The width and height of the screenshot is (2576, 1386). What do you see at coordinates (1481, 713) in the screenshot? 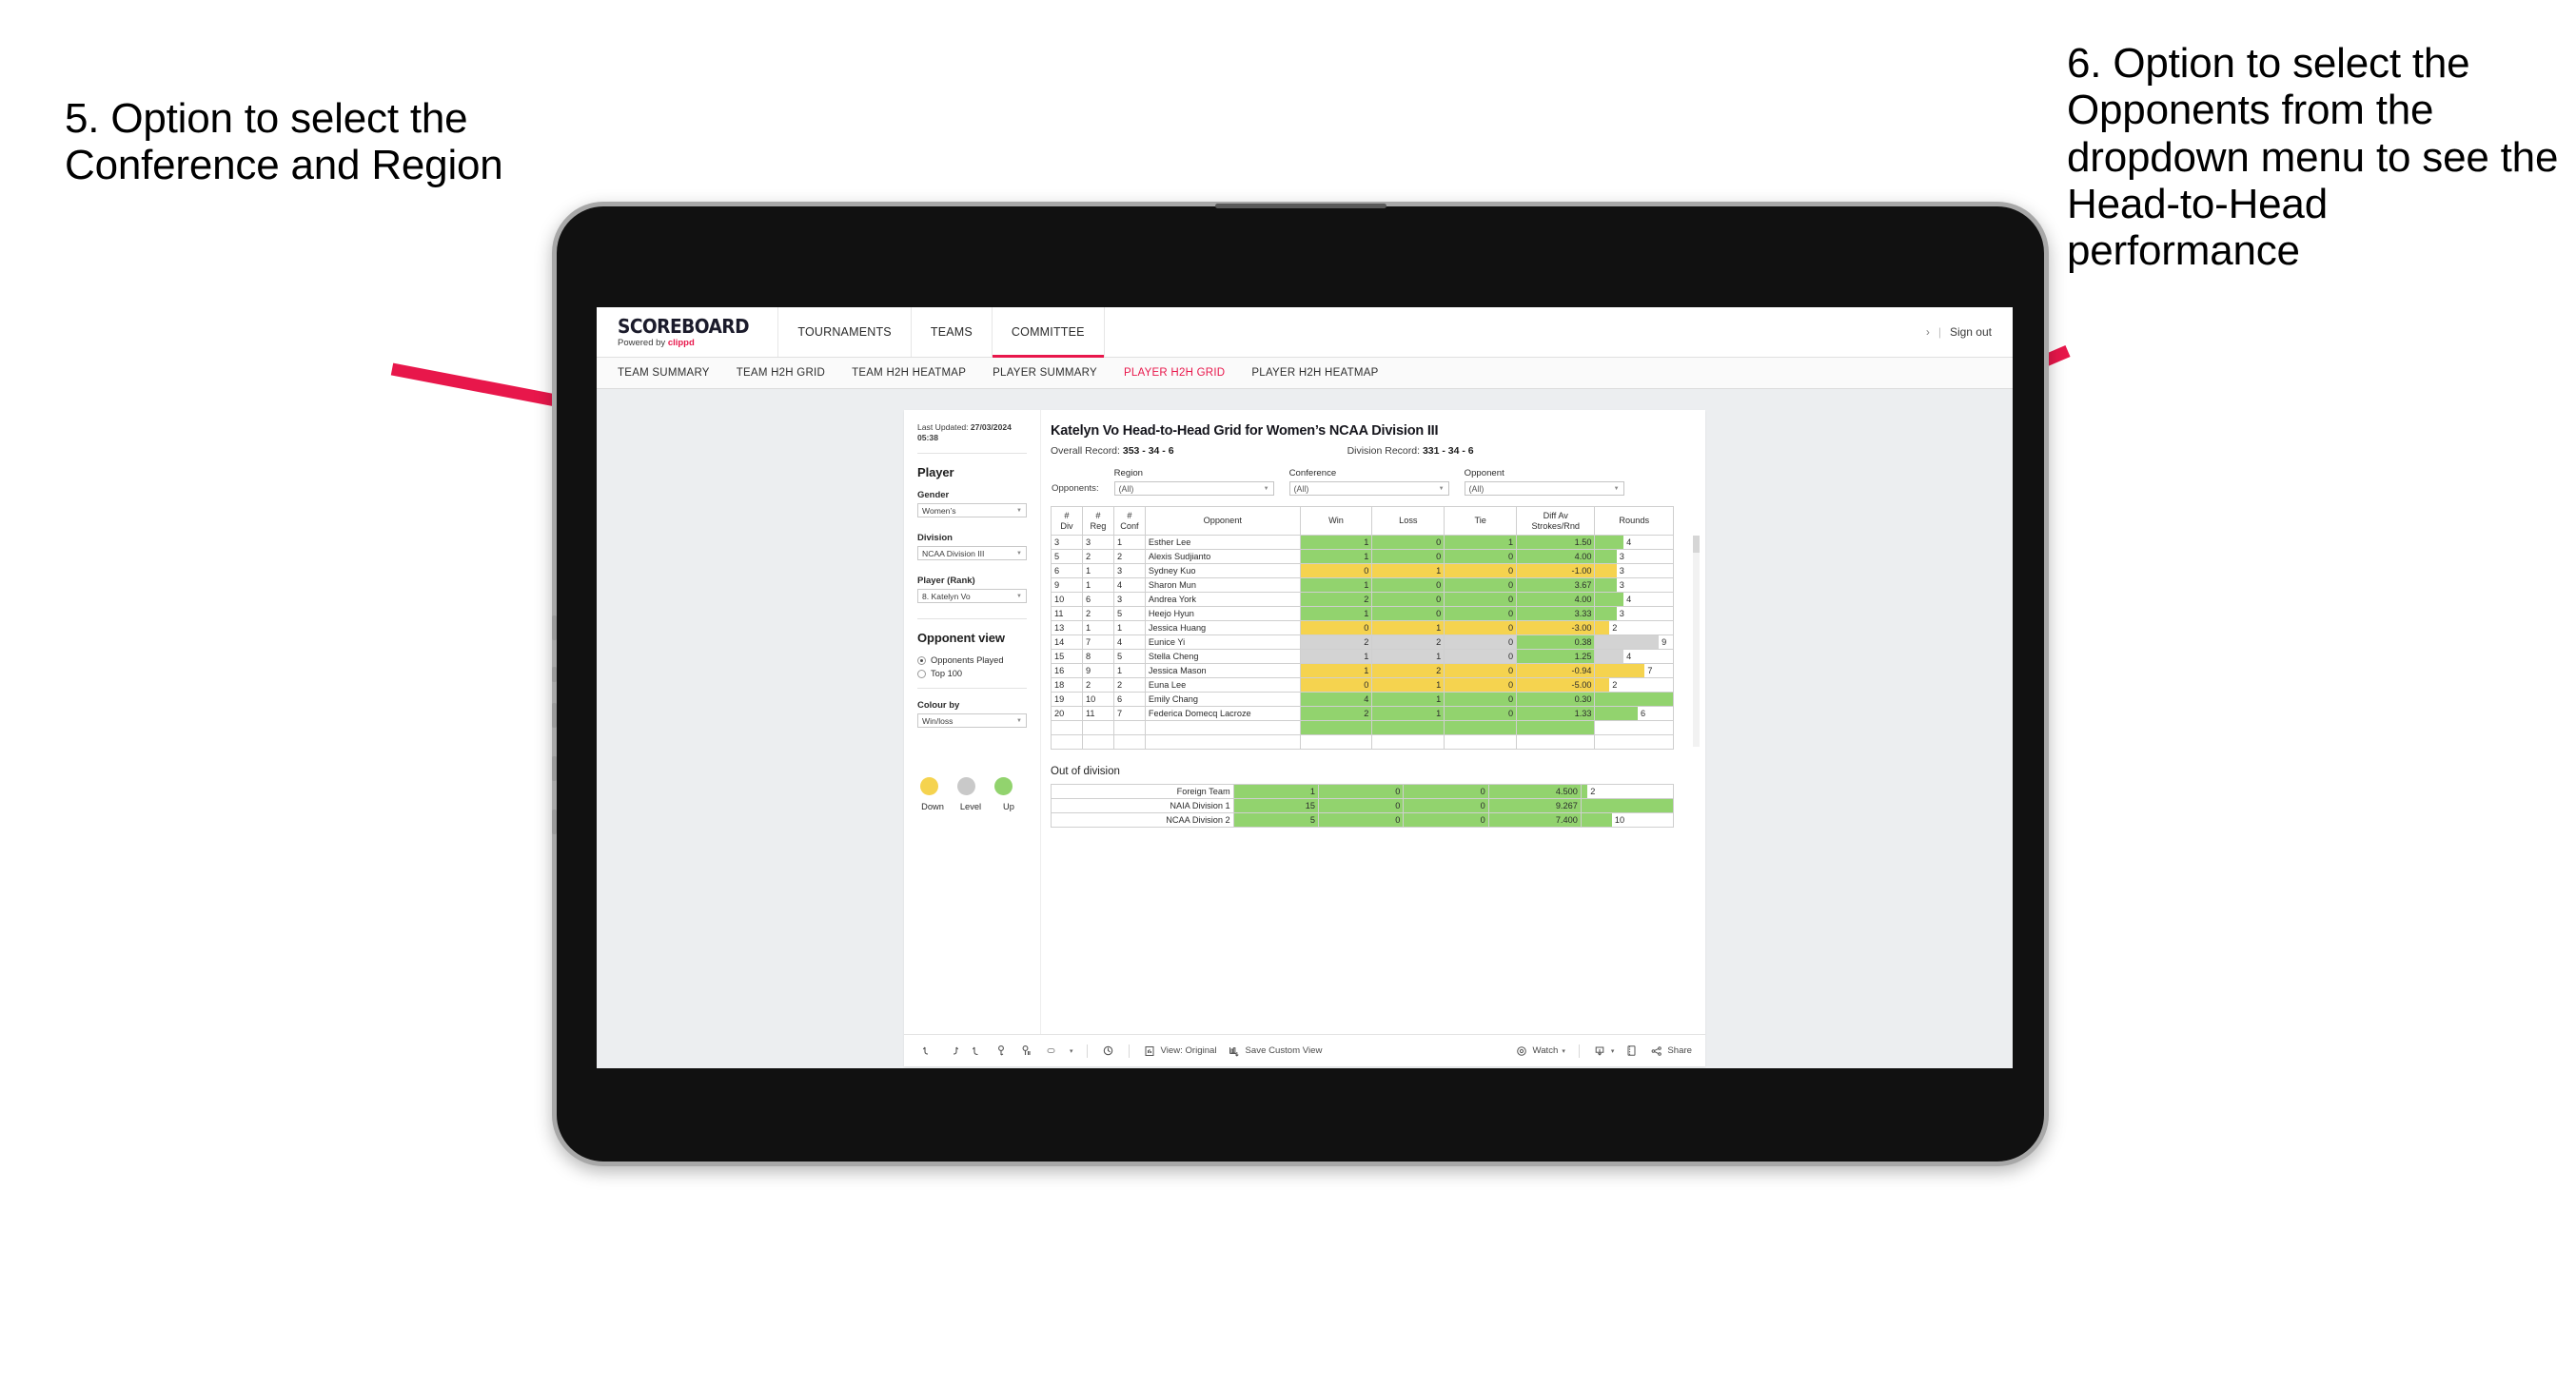
I see `cell-tie: 0` at bounding box center [1481, 713].